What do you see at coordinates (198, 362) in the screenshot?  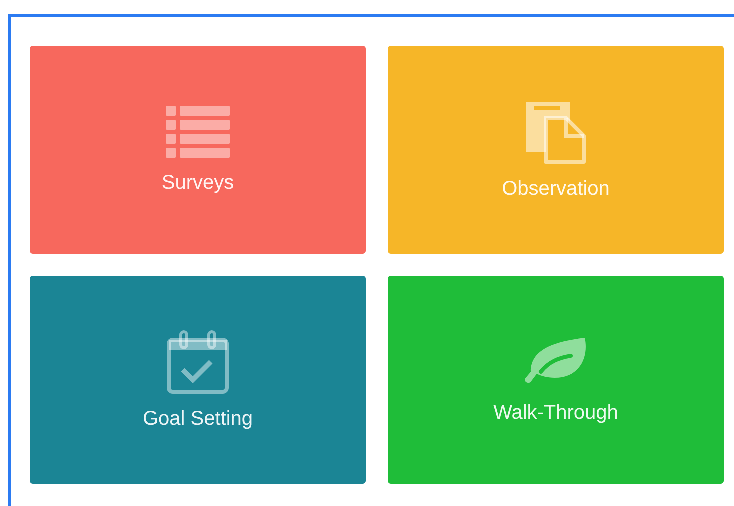 I see `calendar-check-icon` at bounding box center [198, 362].